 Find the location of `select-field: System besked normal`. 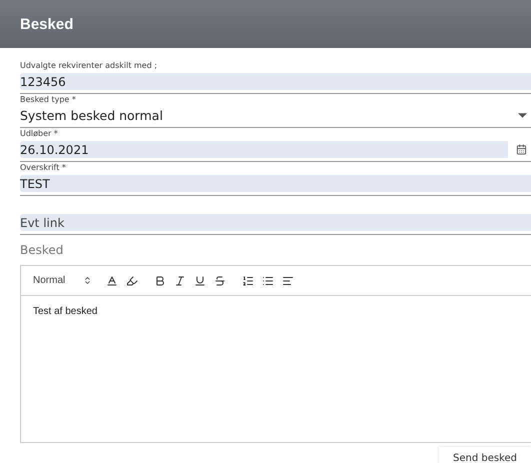

select-field: System besked normal is located at coordinates (275, 117).